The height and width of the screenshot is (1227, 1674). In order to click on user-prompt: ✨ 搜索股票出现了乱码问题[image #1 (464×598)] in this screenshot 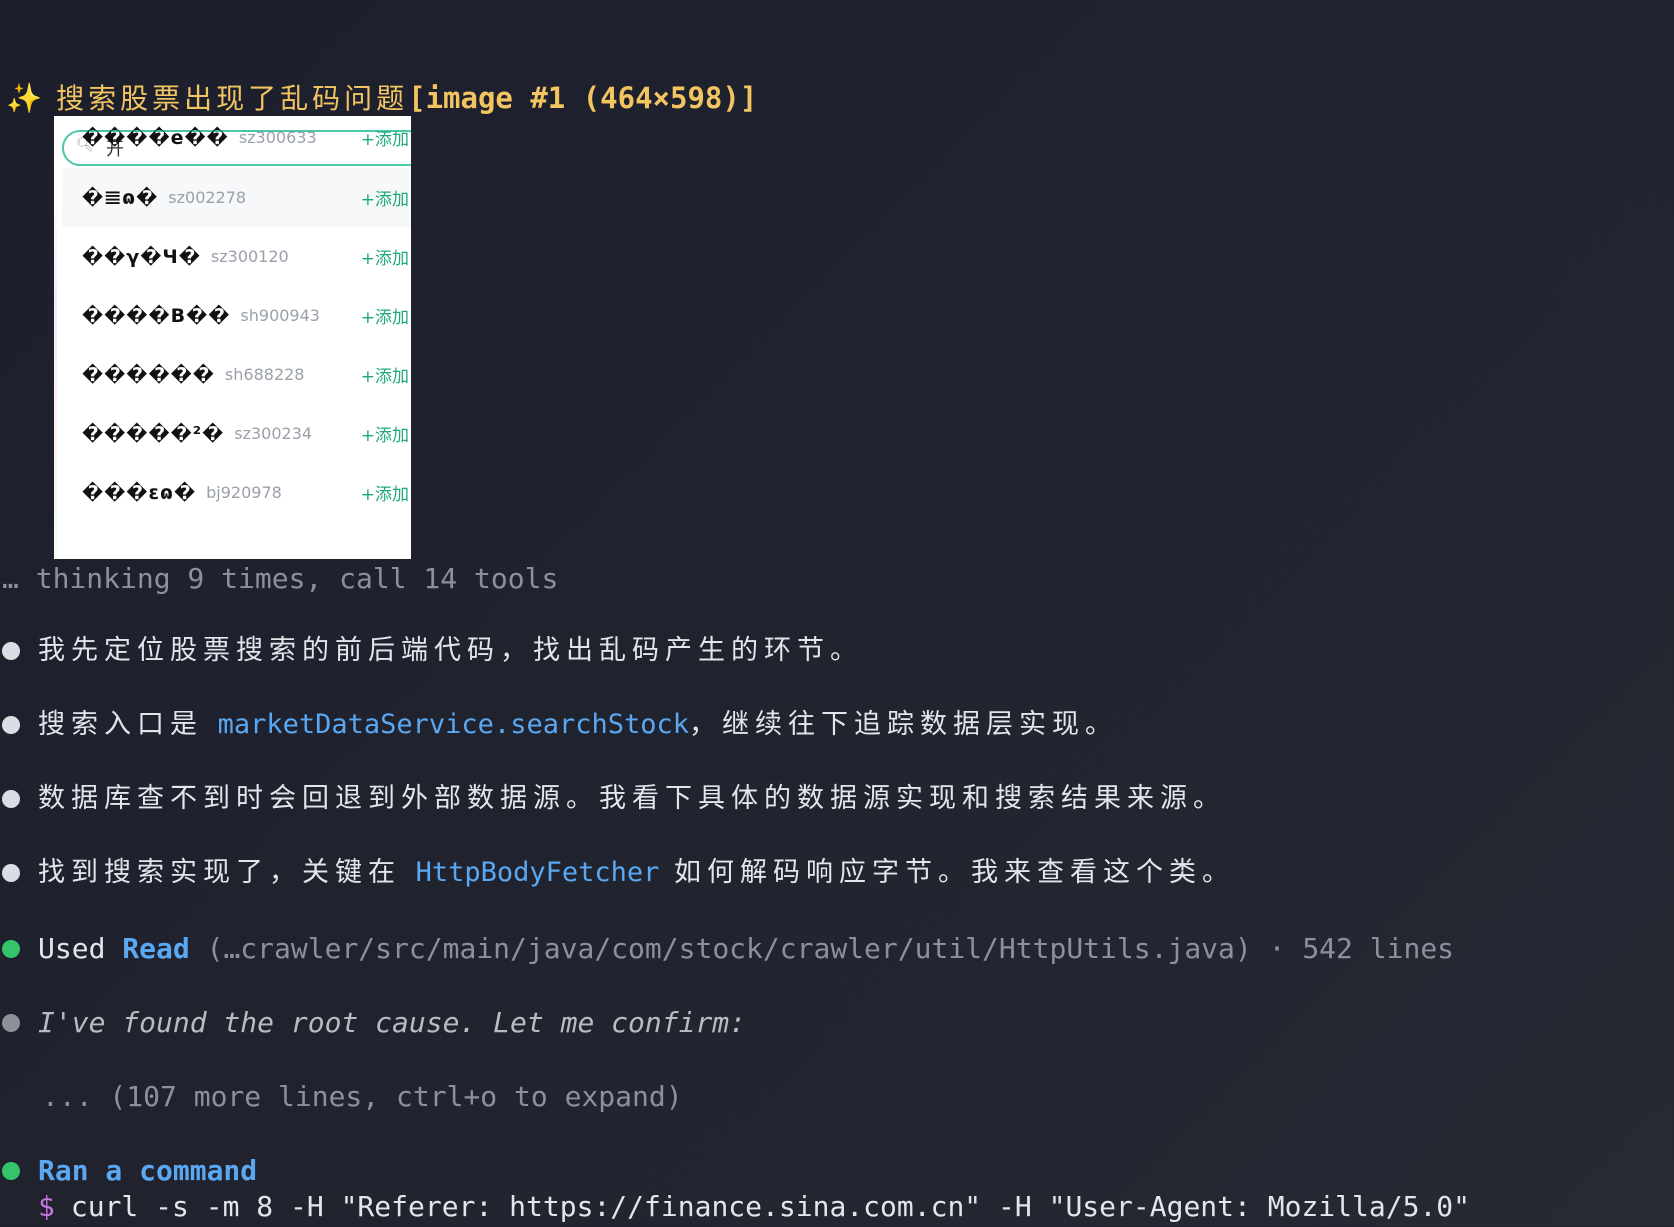, I will do `click(381, 98)`.